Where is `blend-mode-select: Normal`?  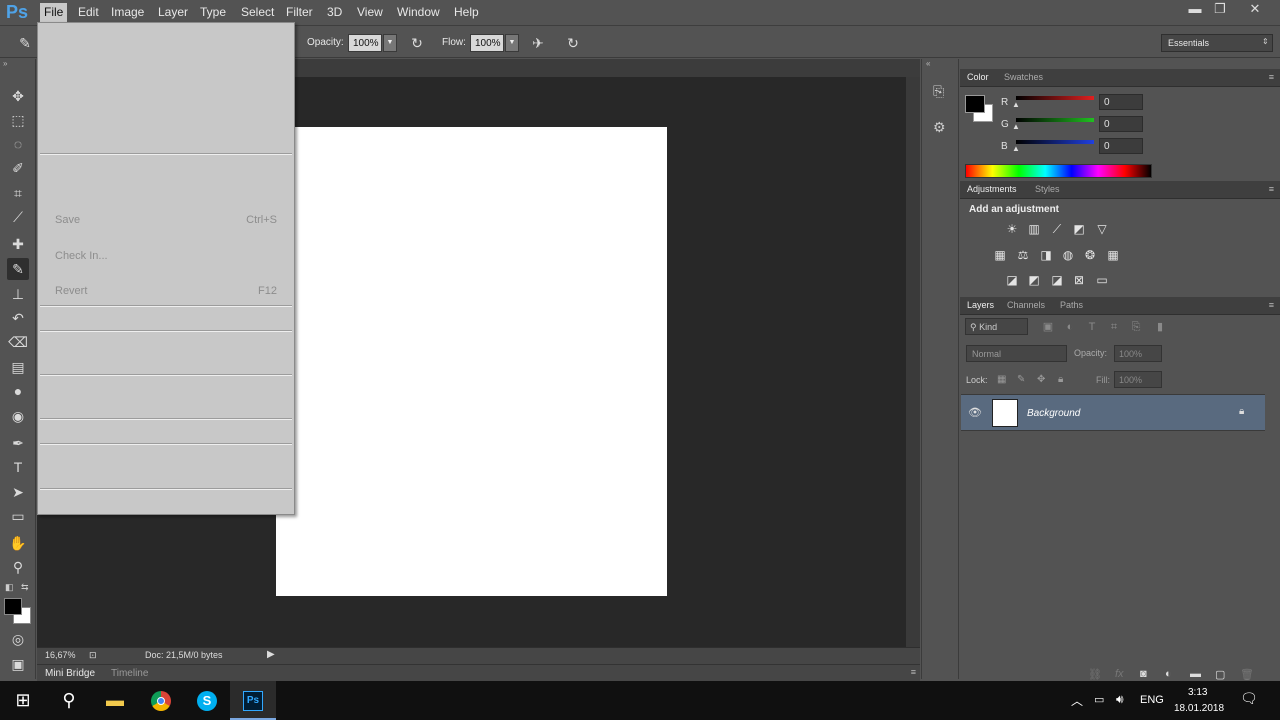 blend-mode-select: Normal is located at coordinates (1016, 353).